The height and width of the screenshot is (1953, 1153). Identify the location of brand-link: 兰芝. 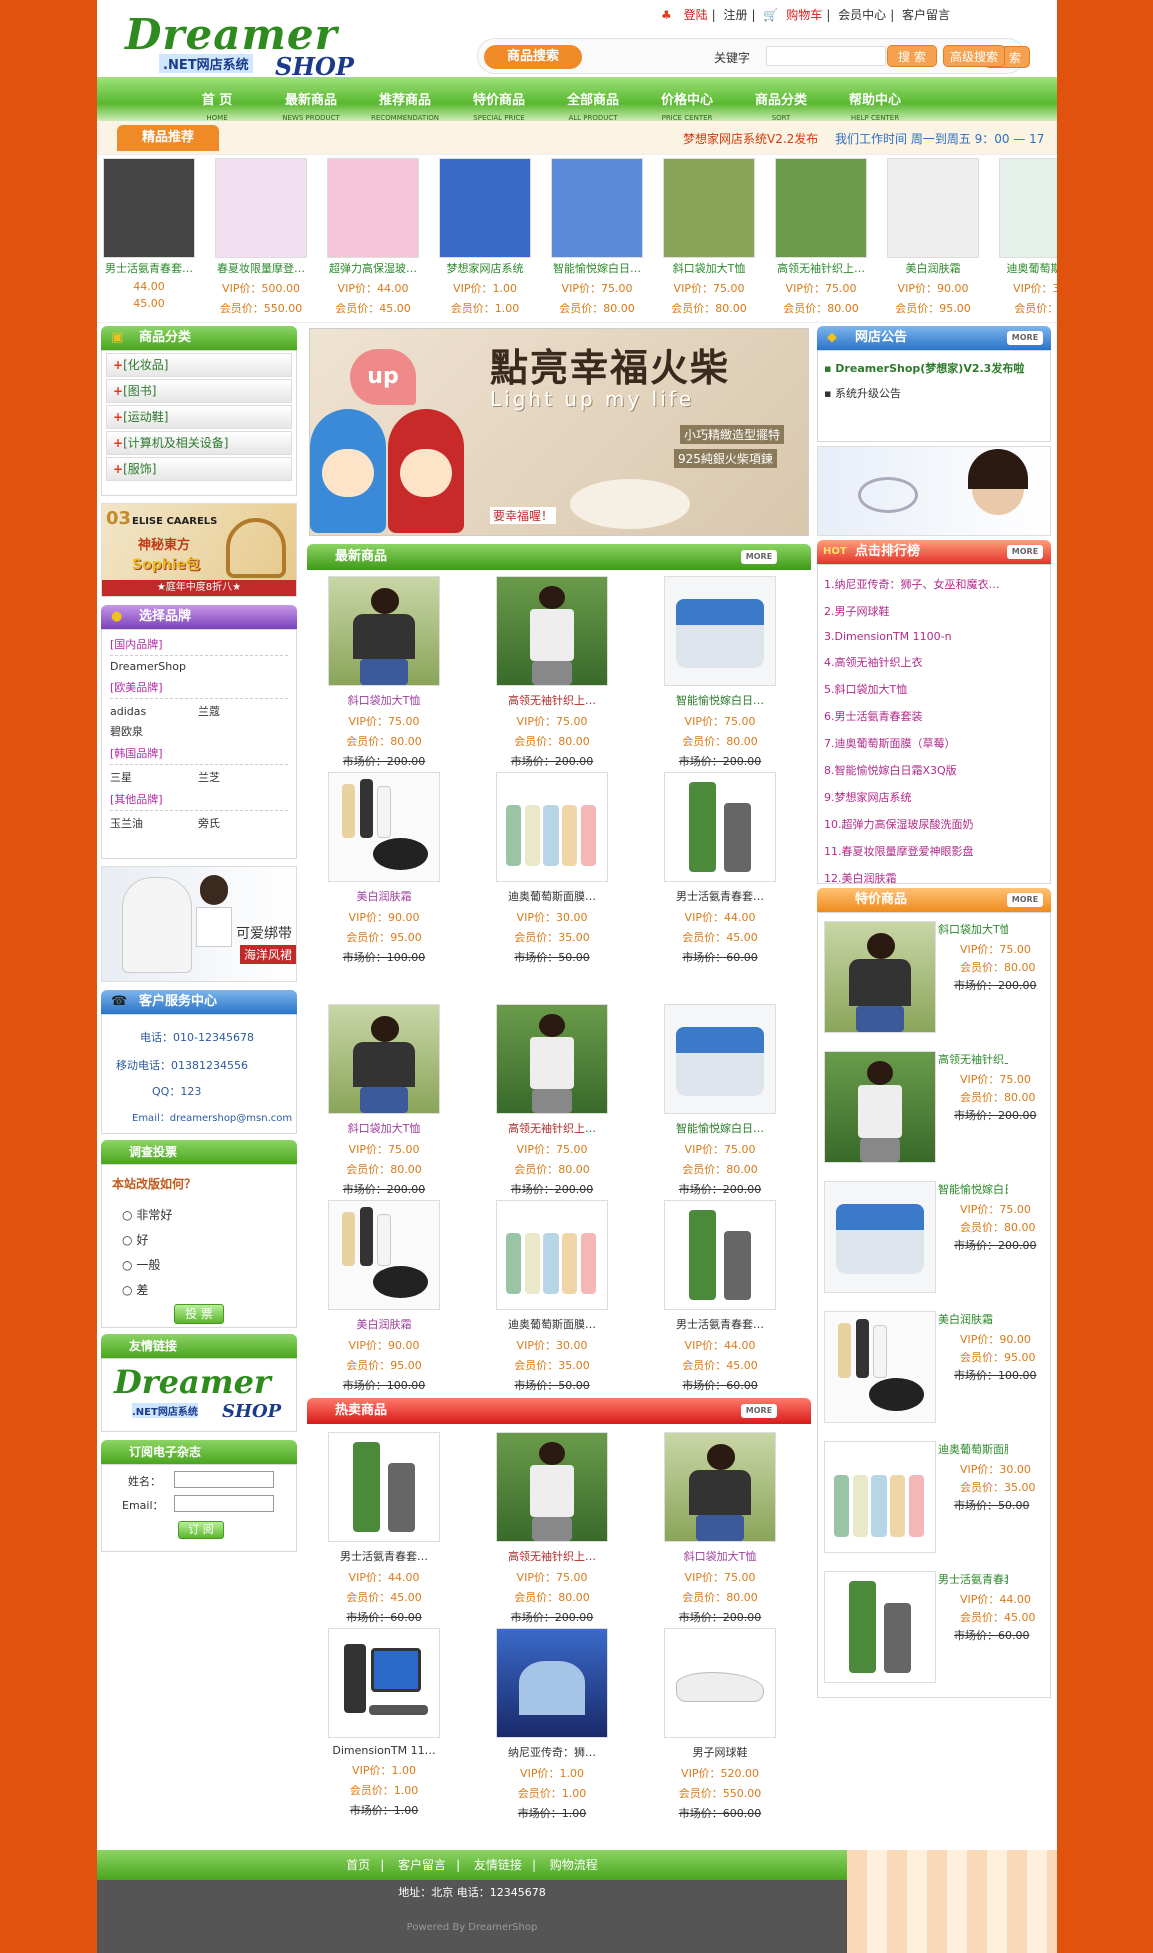
(242, 777).